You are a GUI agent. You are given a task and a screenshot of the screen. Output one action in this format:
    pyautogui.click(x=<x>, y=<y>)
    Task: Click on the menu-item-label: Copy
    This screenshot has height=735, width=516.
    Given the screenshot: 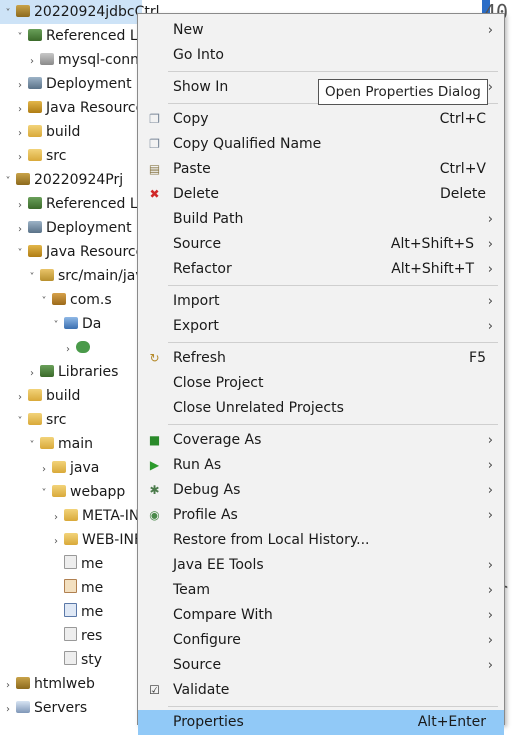 What is the action you would take?
    pyautogui.click(x=191, y=119)
    